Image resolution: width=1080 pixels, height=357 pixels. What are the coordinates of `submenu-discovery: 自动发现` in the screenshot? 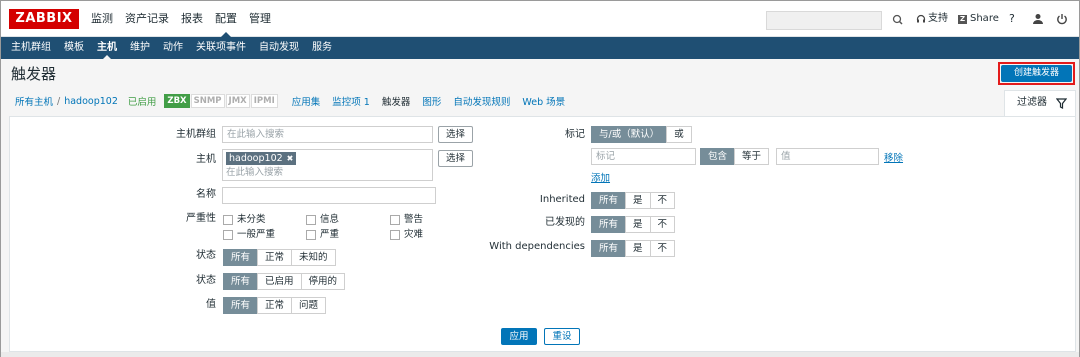 It's located at (279, 48).